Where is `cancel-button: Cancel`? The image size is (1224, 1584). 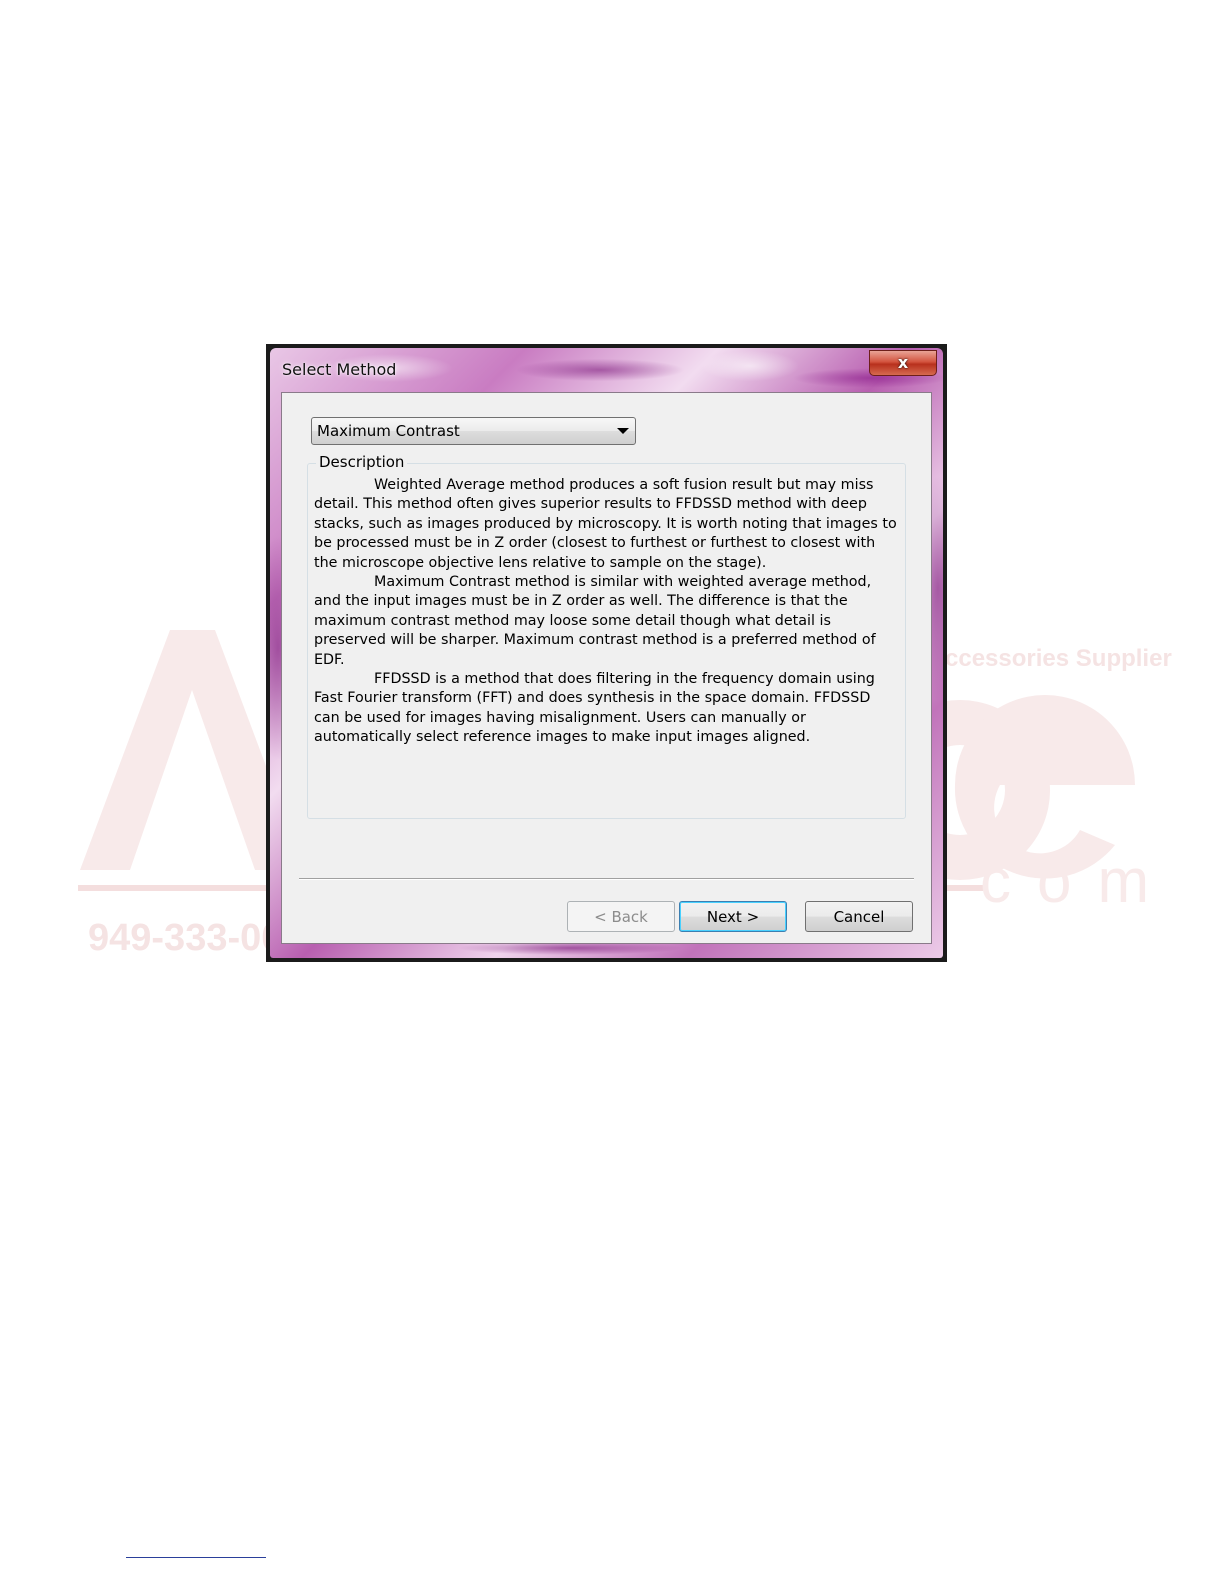 cancel-button: Cancel is located at coordinates (859, 916).